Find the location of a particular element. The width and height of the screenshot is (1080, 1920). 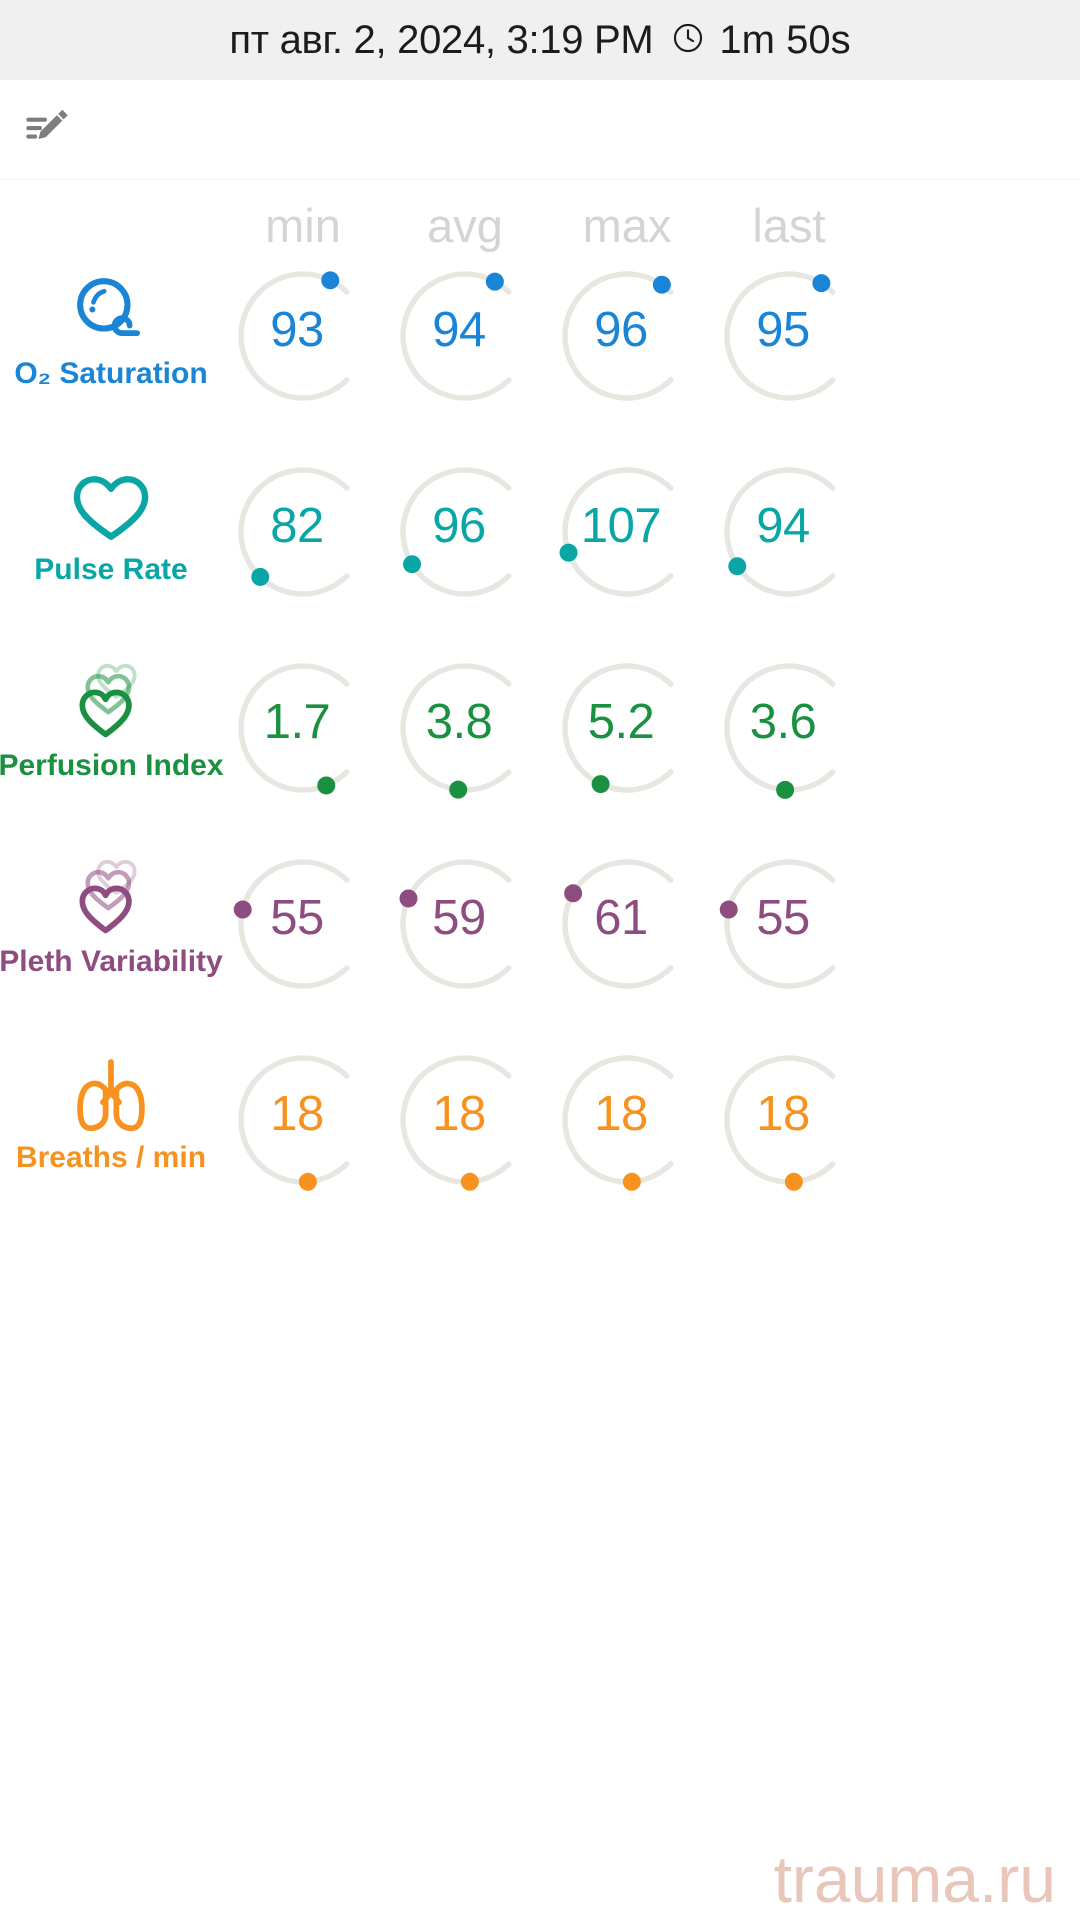

vital-row: Pulse Rate 82 96 107 94 is located at coordinates (540, 549).